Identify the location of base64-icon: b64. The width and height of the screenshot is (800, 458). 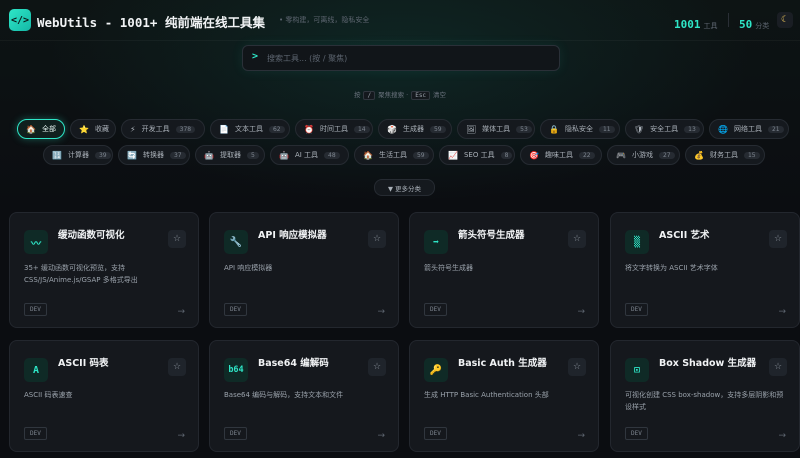
(236, 370).